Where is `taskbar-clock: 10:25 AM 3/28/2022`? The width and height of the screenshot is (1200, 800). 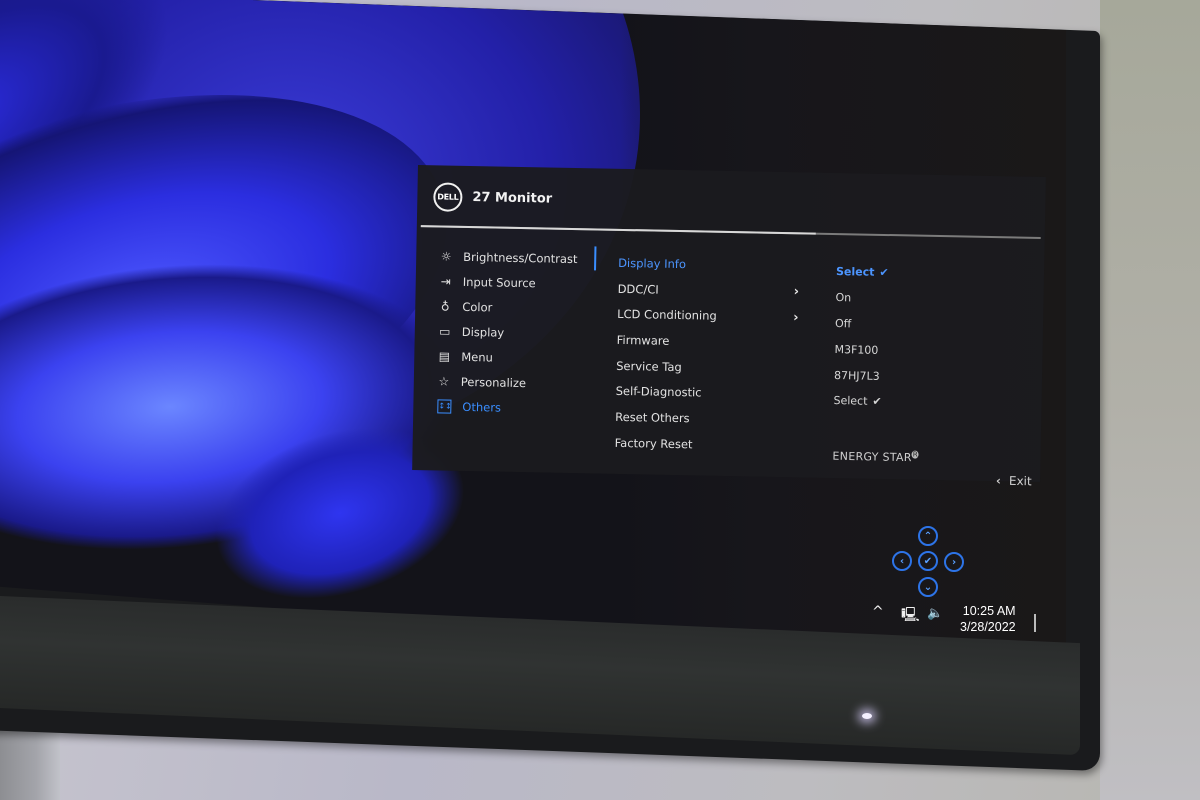
taskbar-clock: 10:25 AM 3/28/2022 is located at coordinates (988, 619).